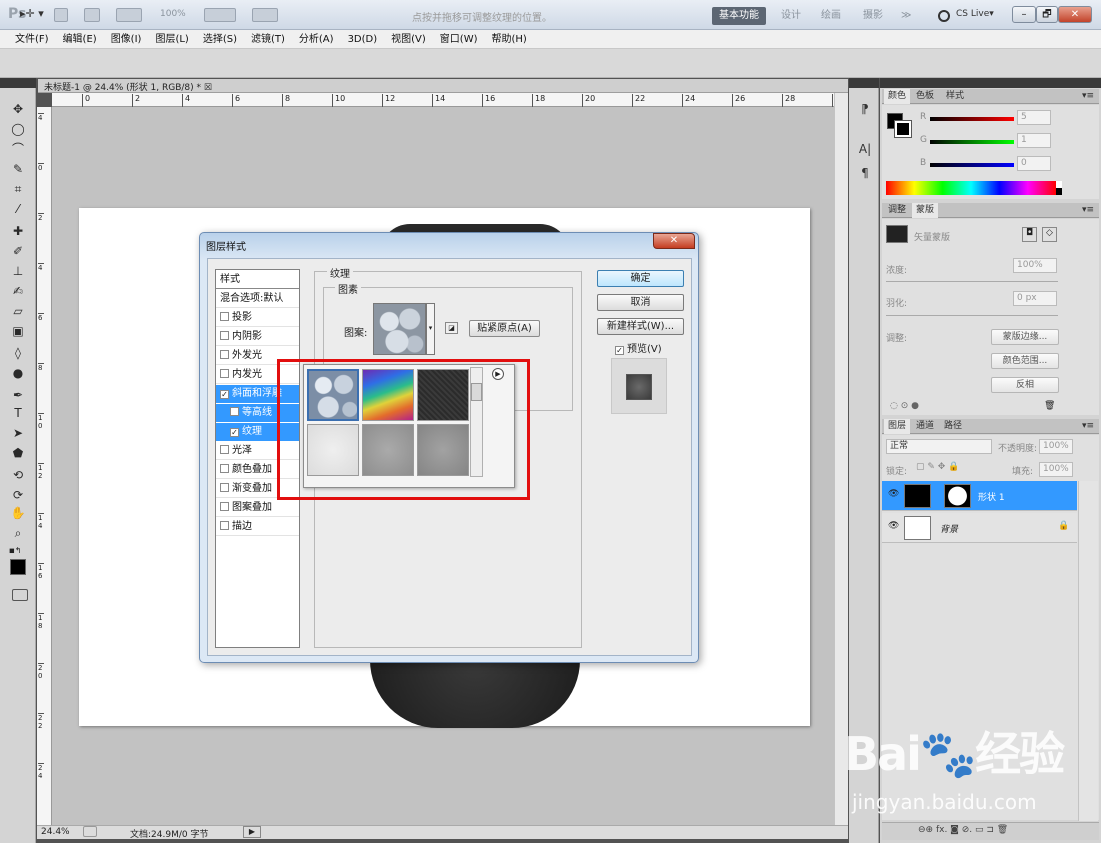 The height and width of the screenshot is (843, 1101). What do you see at coordinates (939, 446) in the screenshot?
I see `blend-mode-select: 正常` at bounding box center [939, 446].